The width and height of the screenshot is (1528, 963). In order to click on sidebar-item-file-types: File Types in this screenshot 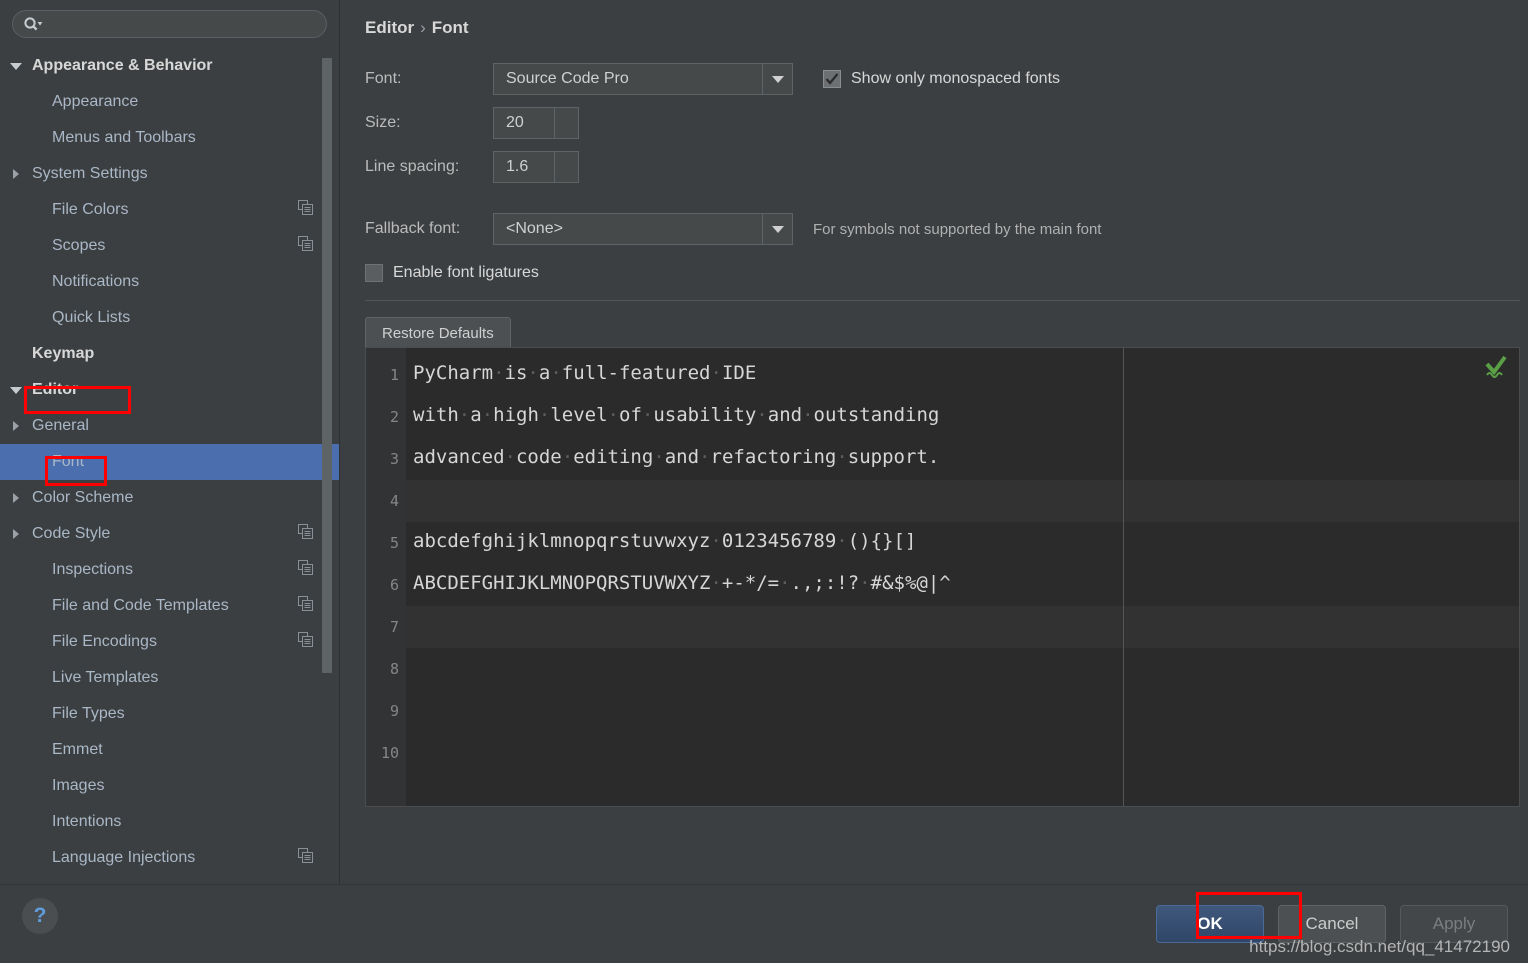, I will do `click(169, 714)`.